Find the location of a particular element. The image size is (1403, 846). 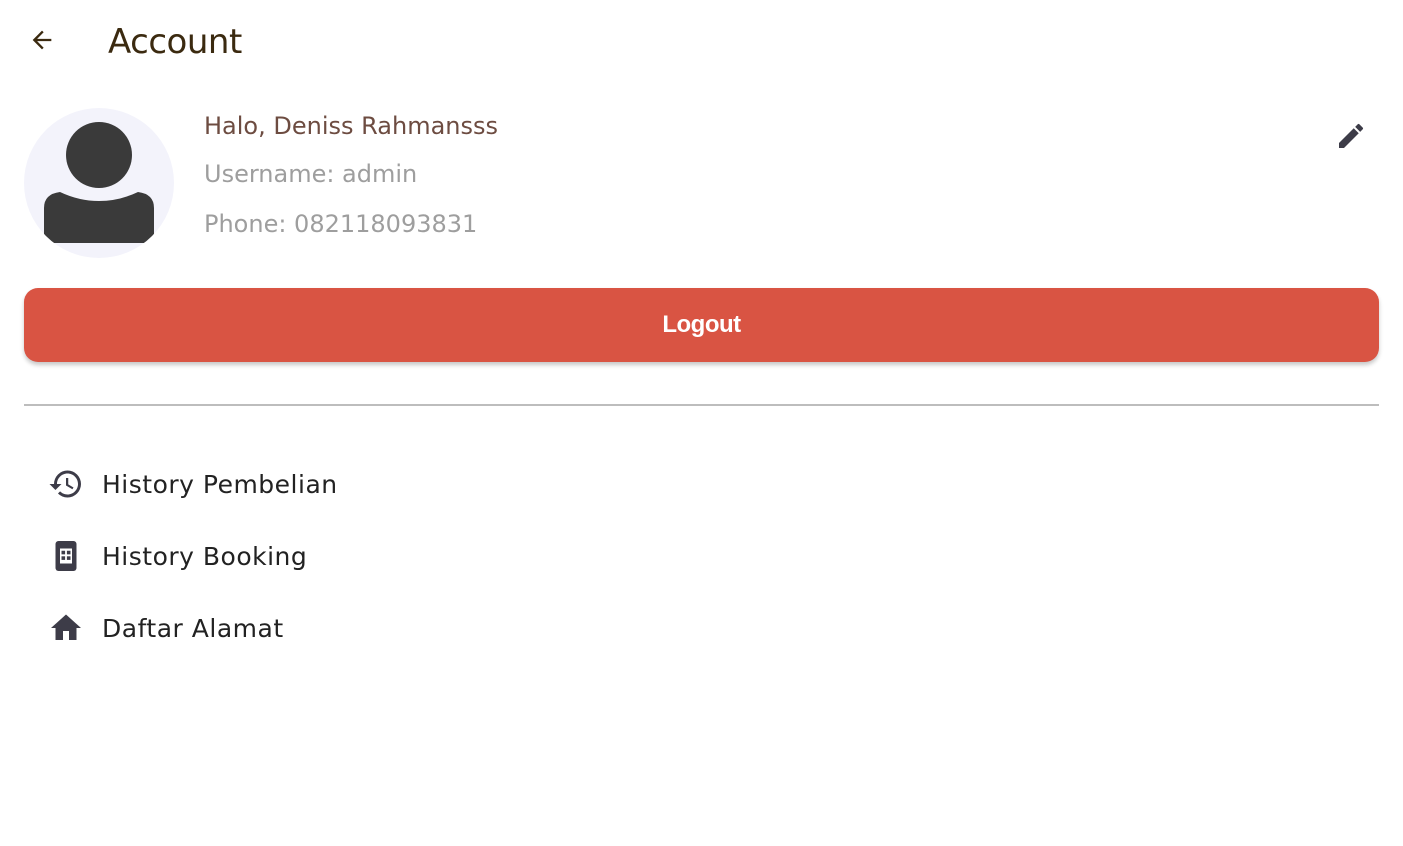

pencil-edit-icon is located at coordinates (1351, 138).